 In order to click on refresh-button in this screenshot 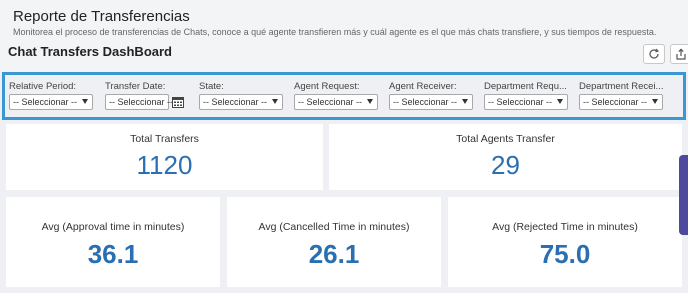, I will do `click(654, 54)`.